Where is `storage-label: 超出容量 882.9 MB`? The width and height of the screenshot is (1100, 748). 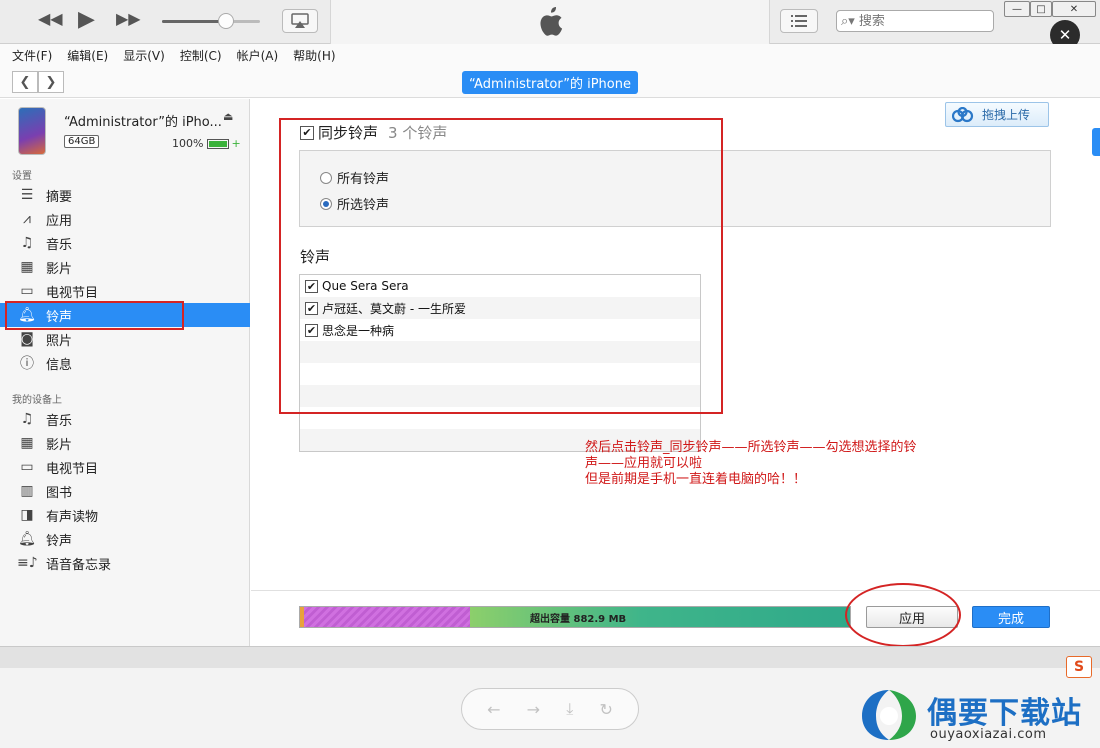 storage-label: 超出容量 882.9 MB is located at coordinates (578, 619).